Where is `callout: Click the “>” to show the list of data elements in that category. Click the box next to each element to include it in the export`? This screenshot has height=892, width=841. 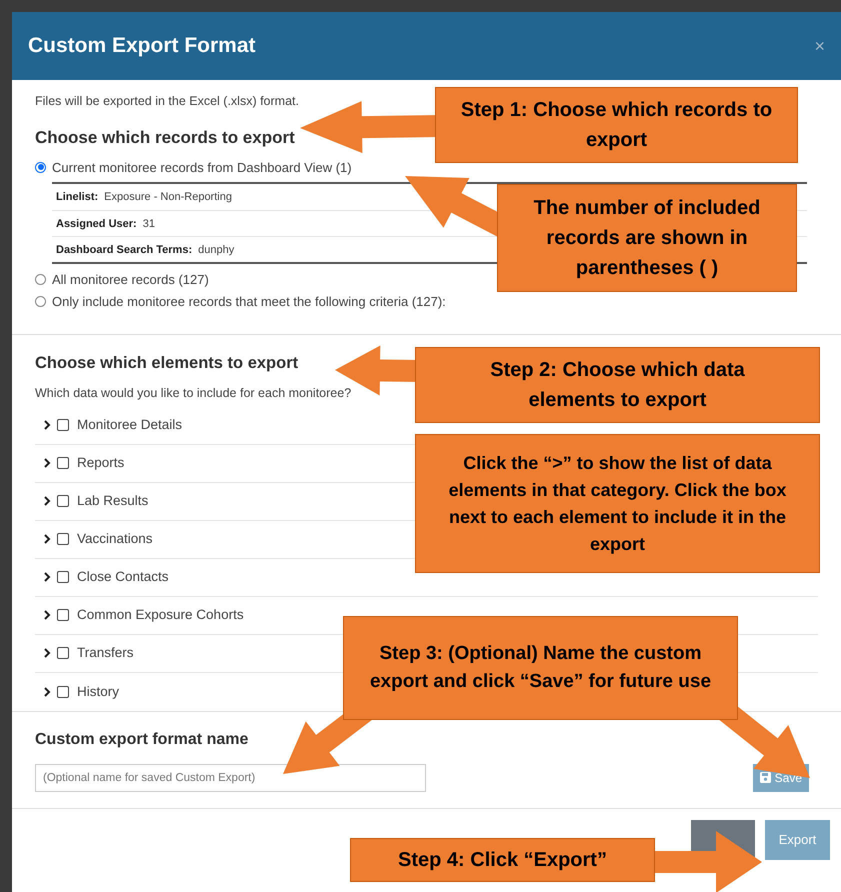 callout: Click the “>” to show the list of data elements in that category. Click the box next to each element to include it in the export is located at coordinates (617, 503).